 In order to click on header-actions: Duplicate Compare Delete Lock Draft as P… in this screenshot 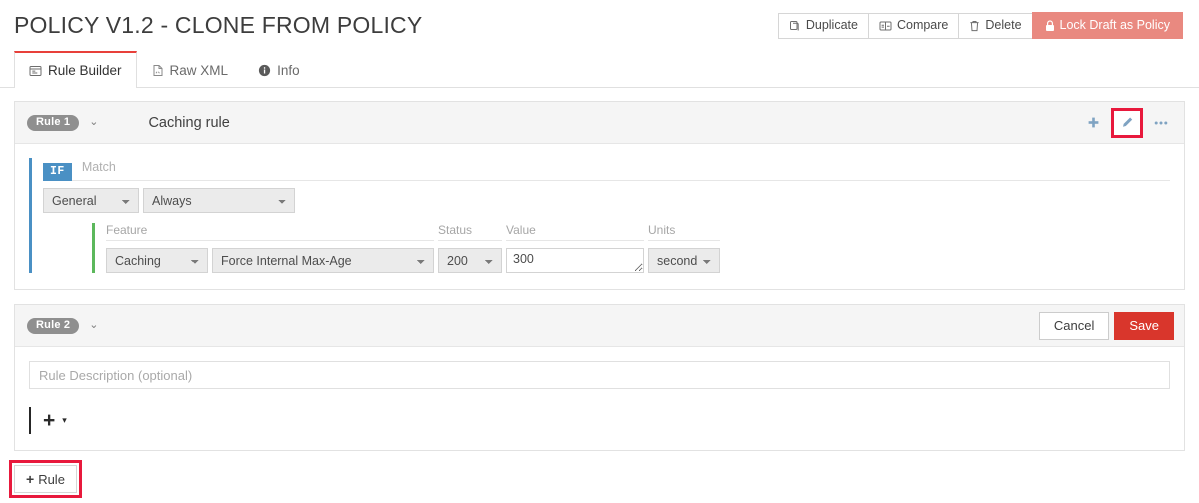, I will do `click(980, 25)`.